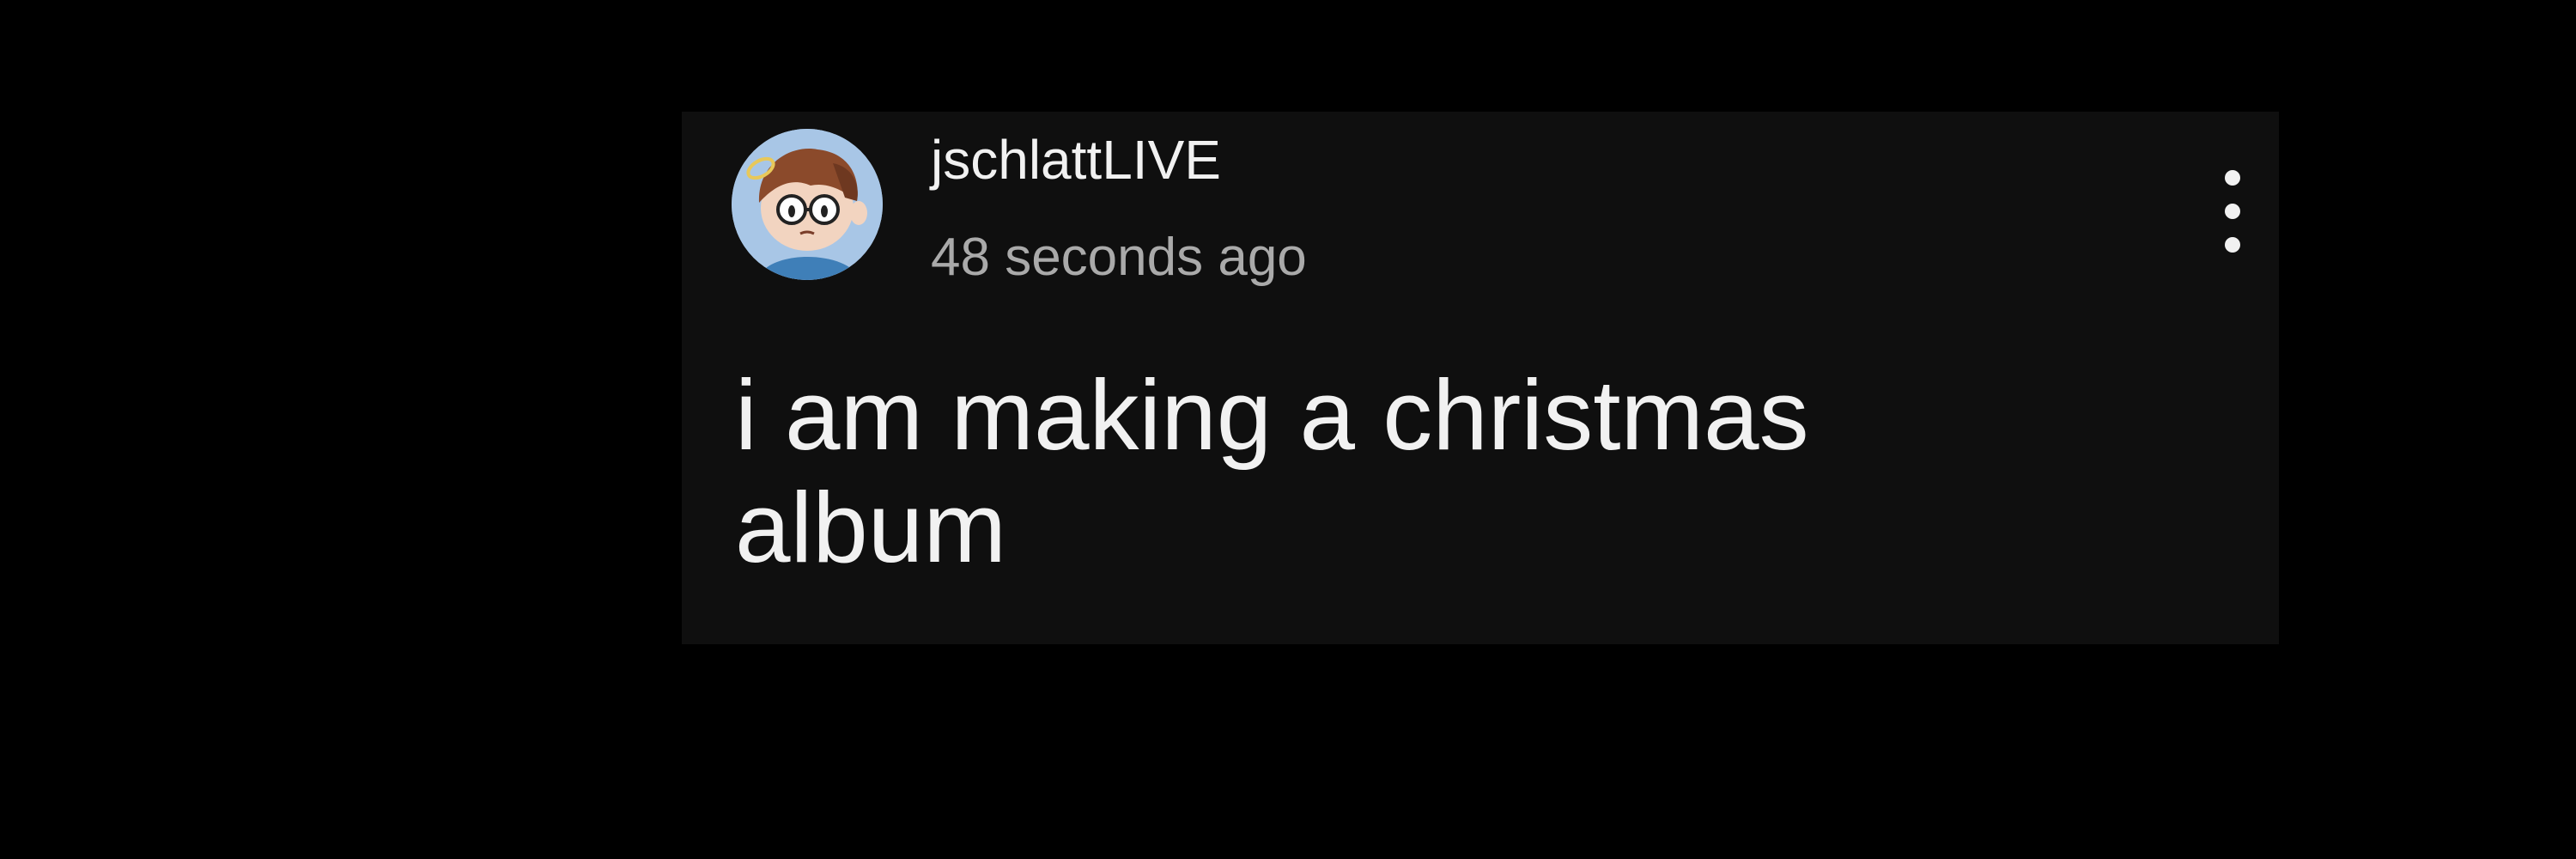 The height and width of the screenshot is (859, 2576). I want to click on cartoon-avatar-icon, so click(808, 205).